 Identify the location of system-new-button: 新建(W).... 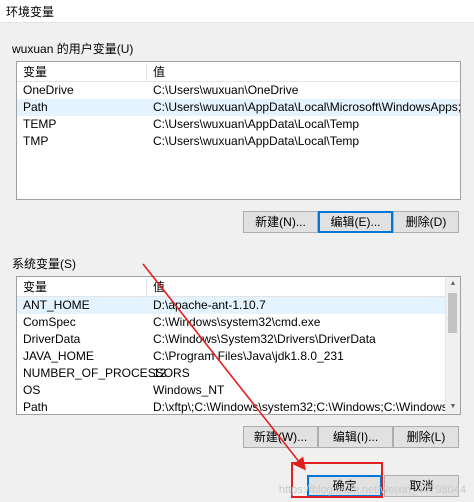
(280, 437).